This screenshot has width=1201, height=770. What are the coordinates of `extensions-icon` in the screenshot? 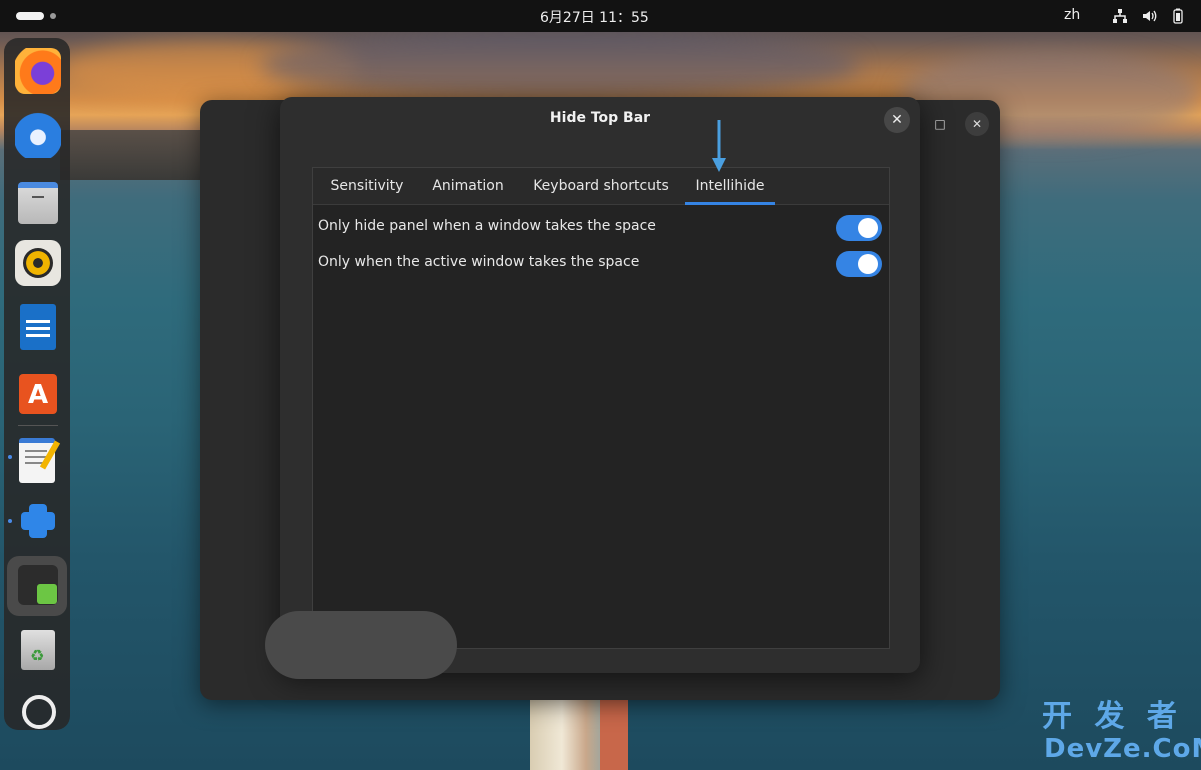 It's located at (38, 521).